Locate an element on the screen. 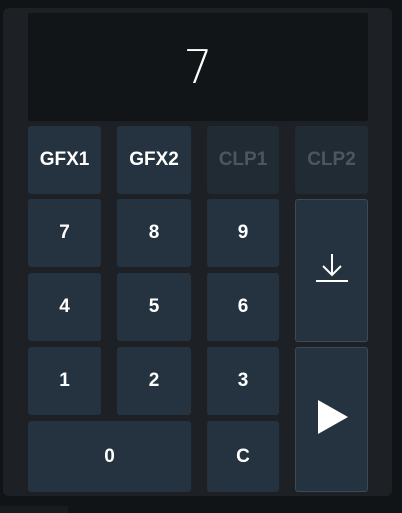 Image resolution: width=402 pixels, height=513 pixels. digit-8-button: 8 is located at coordinates (154, 233).